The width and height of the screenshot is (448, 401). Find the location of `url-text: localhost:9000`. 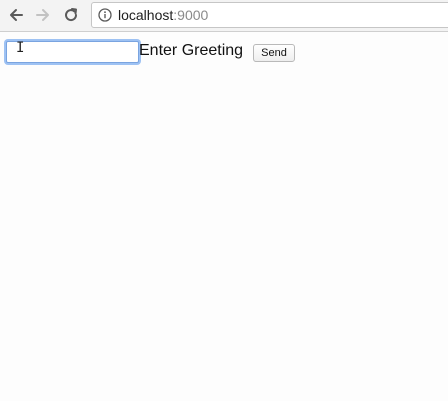

url-text: localhost:9000 is located at coordinates (163, 15).